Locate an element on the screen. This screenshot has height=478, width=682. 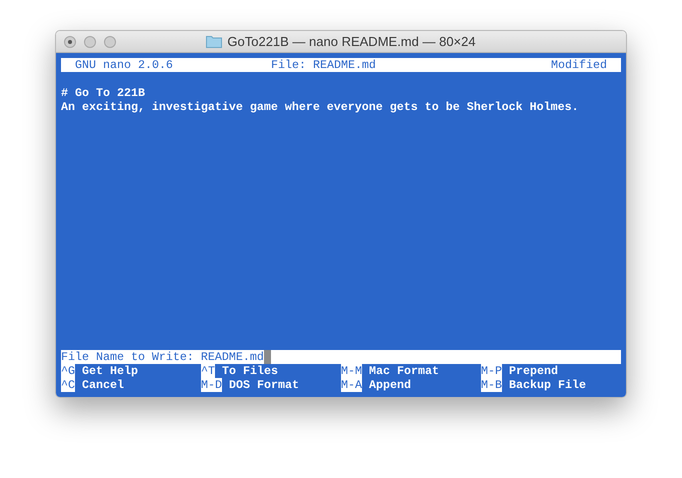
text-line: An exciting, investigative game where everyone gets to be Sherlock Holmes. is located at coordinates (320, 107).